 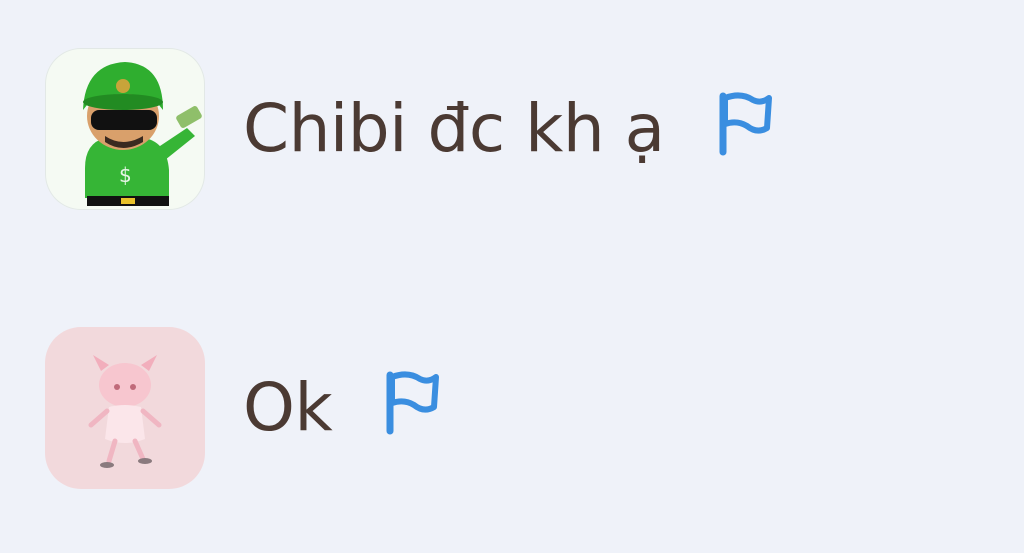 What do you see at coordinates (288, 407) in the screenshot?
I see `message-text: Ok` at bounding box center [288, 407].